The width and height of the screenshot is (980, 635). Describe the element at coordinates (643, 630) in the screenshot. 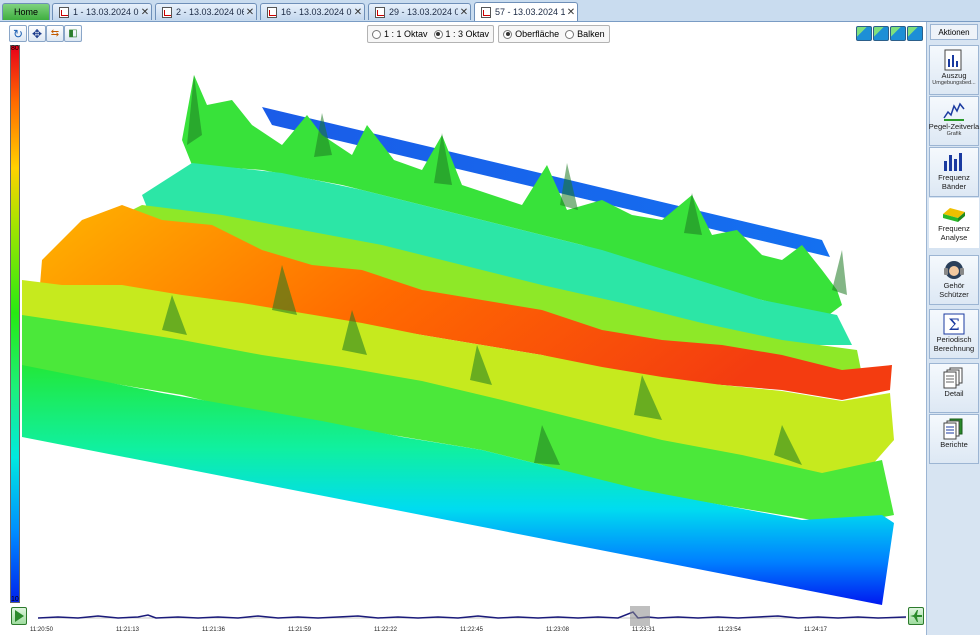

I see `timeline-tick: 11:23:31` at that location.